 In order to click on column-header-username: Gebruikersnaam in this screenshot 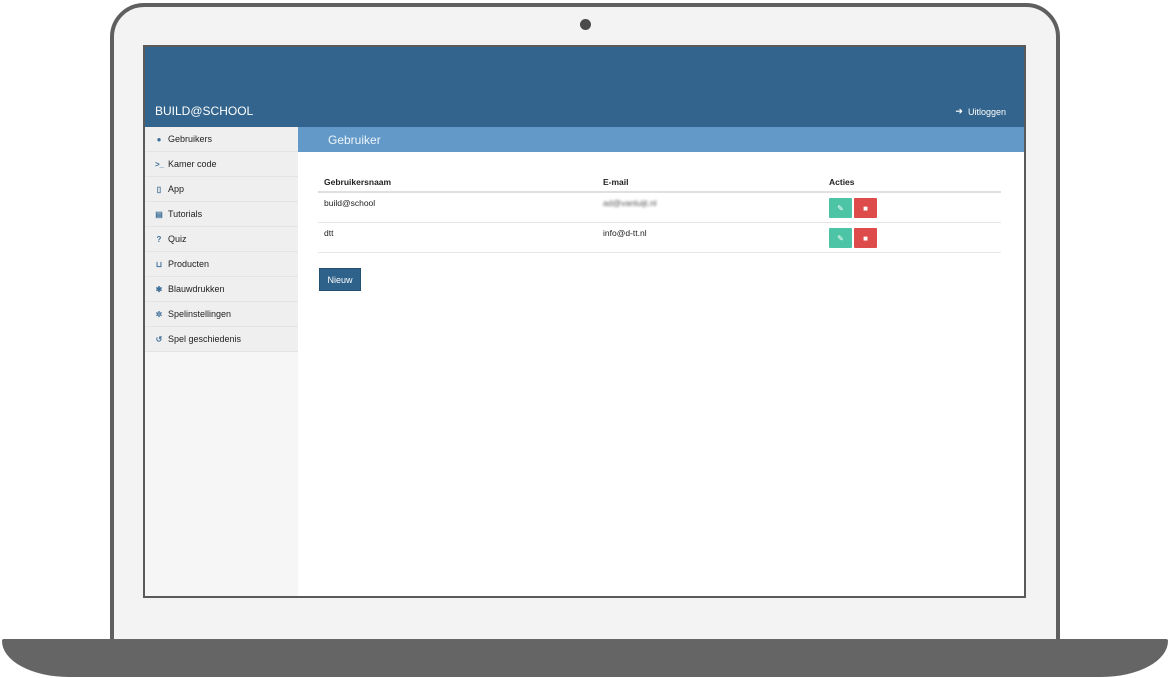, I will do `click(457, 184)`.